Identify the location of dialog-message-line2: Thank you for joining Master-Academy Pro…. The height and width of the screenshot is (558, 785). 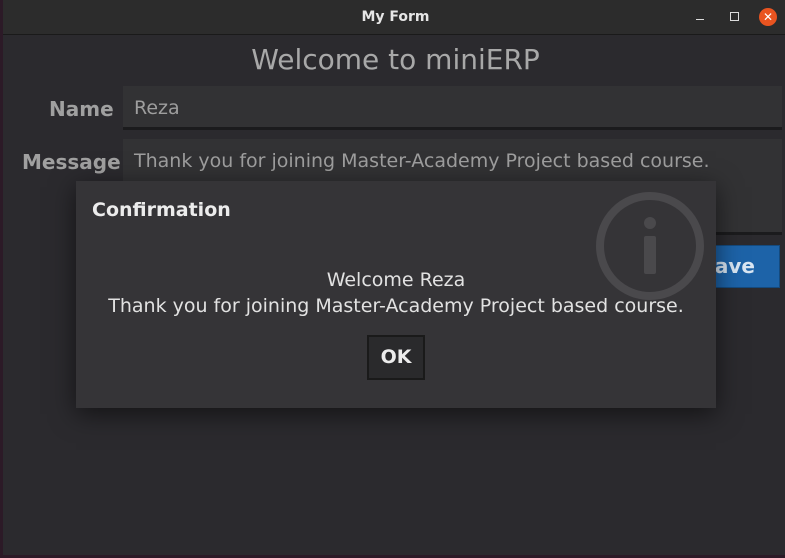
(396, 306).